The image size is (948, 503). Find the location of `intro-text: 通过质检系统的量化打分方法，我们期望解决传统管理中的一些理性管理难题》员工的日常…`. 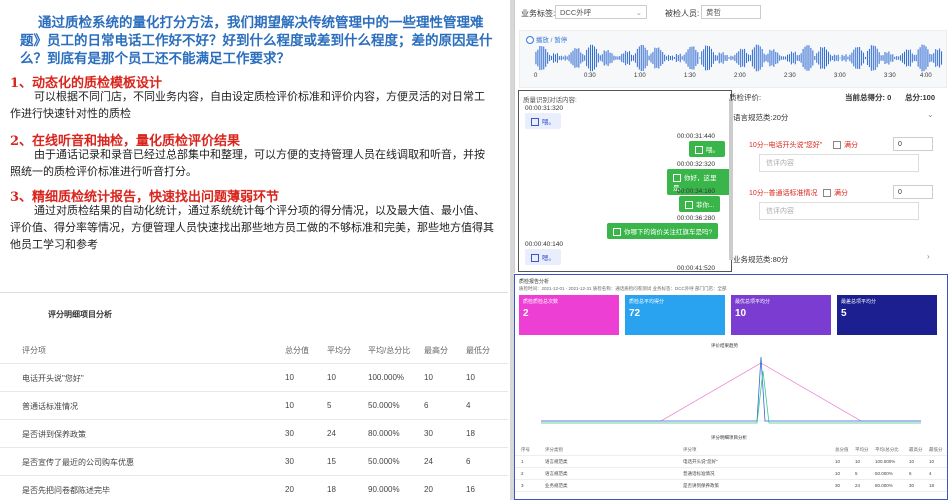

intro-text: 通过质检系统的量化打分方法，我们期望解决传统管理中的一些理性管理难题》员工的日常… is located at coordinates (256, 40).